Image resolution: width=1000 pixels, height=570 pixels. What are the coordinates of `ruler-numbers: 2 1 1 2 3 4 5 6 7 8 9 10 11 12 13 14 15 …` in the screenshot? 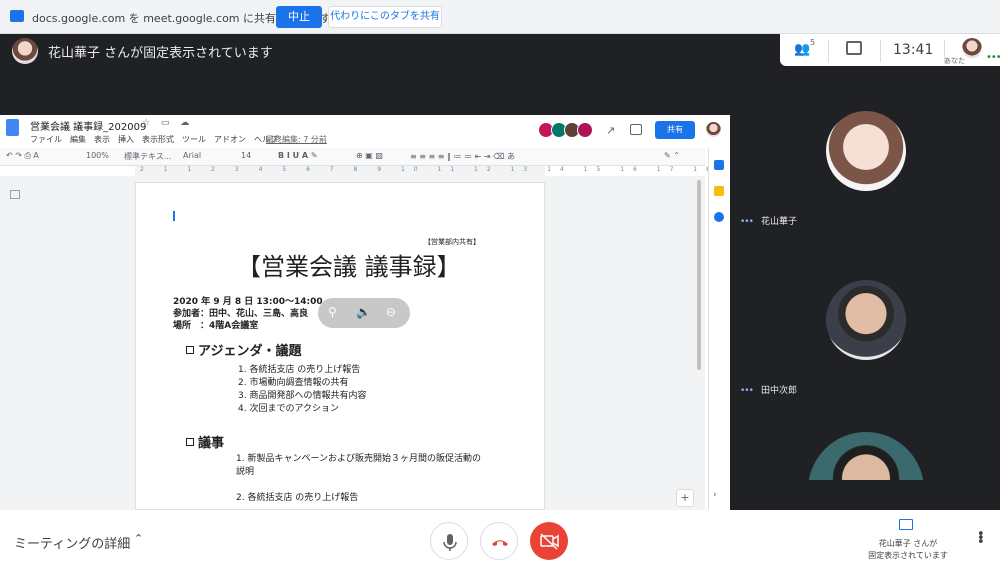 It's located at (429, 169).